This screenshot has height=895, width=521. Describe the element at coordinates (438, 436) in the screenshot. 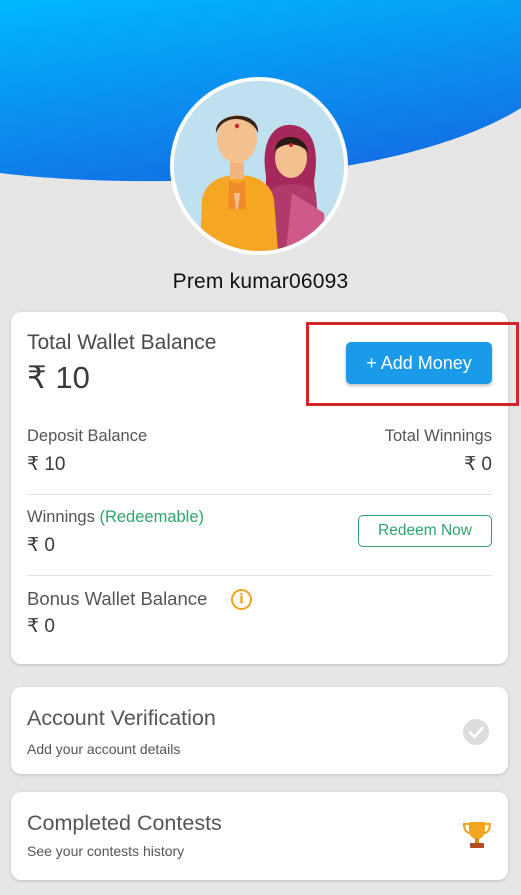

I see `total-winnings-label: Total Winnings` at that location.